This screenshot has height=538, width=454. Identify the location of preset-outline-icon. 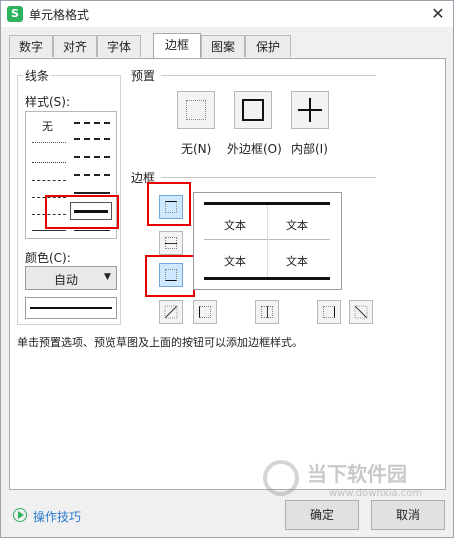
(253, 110).